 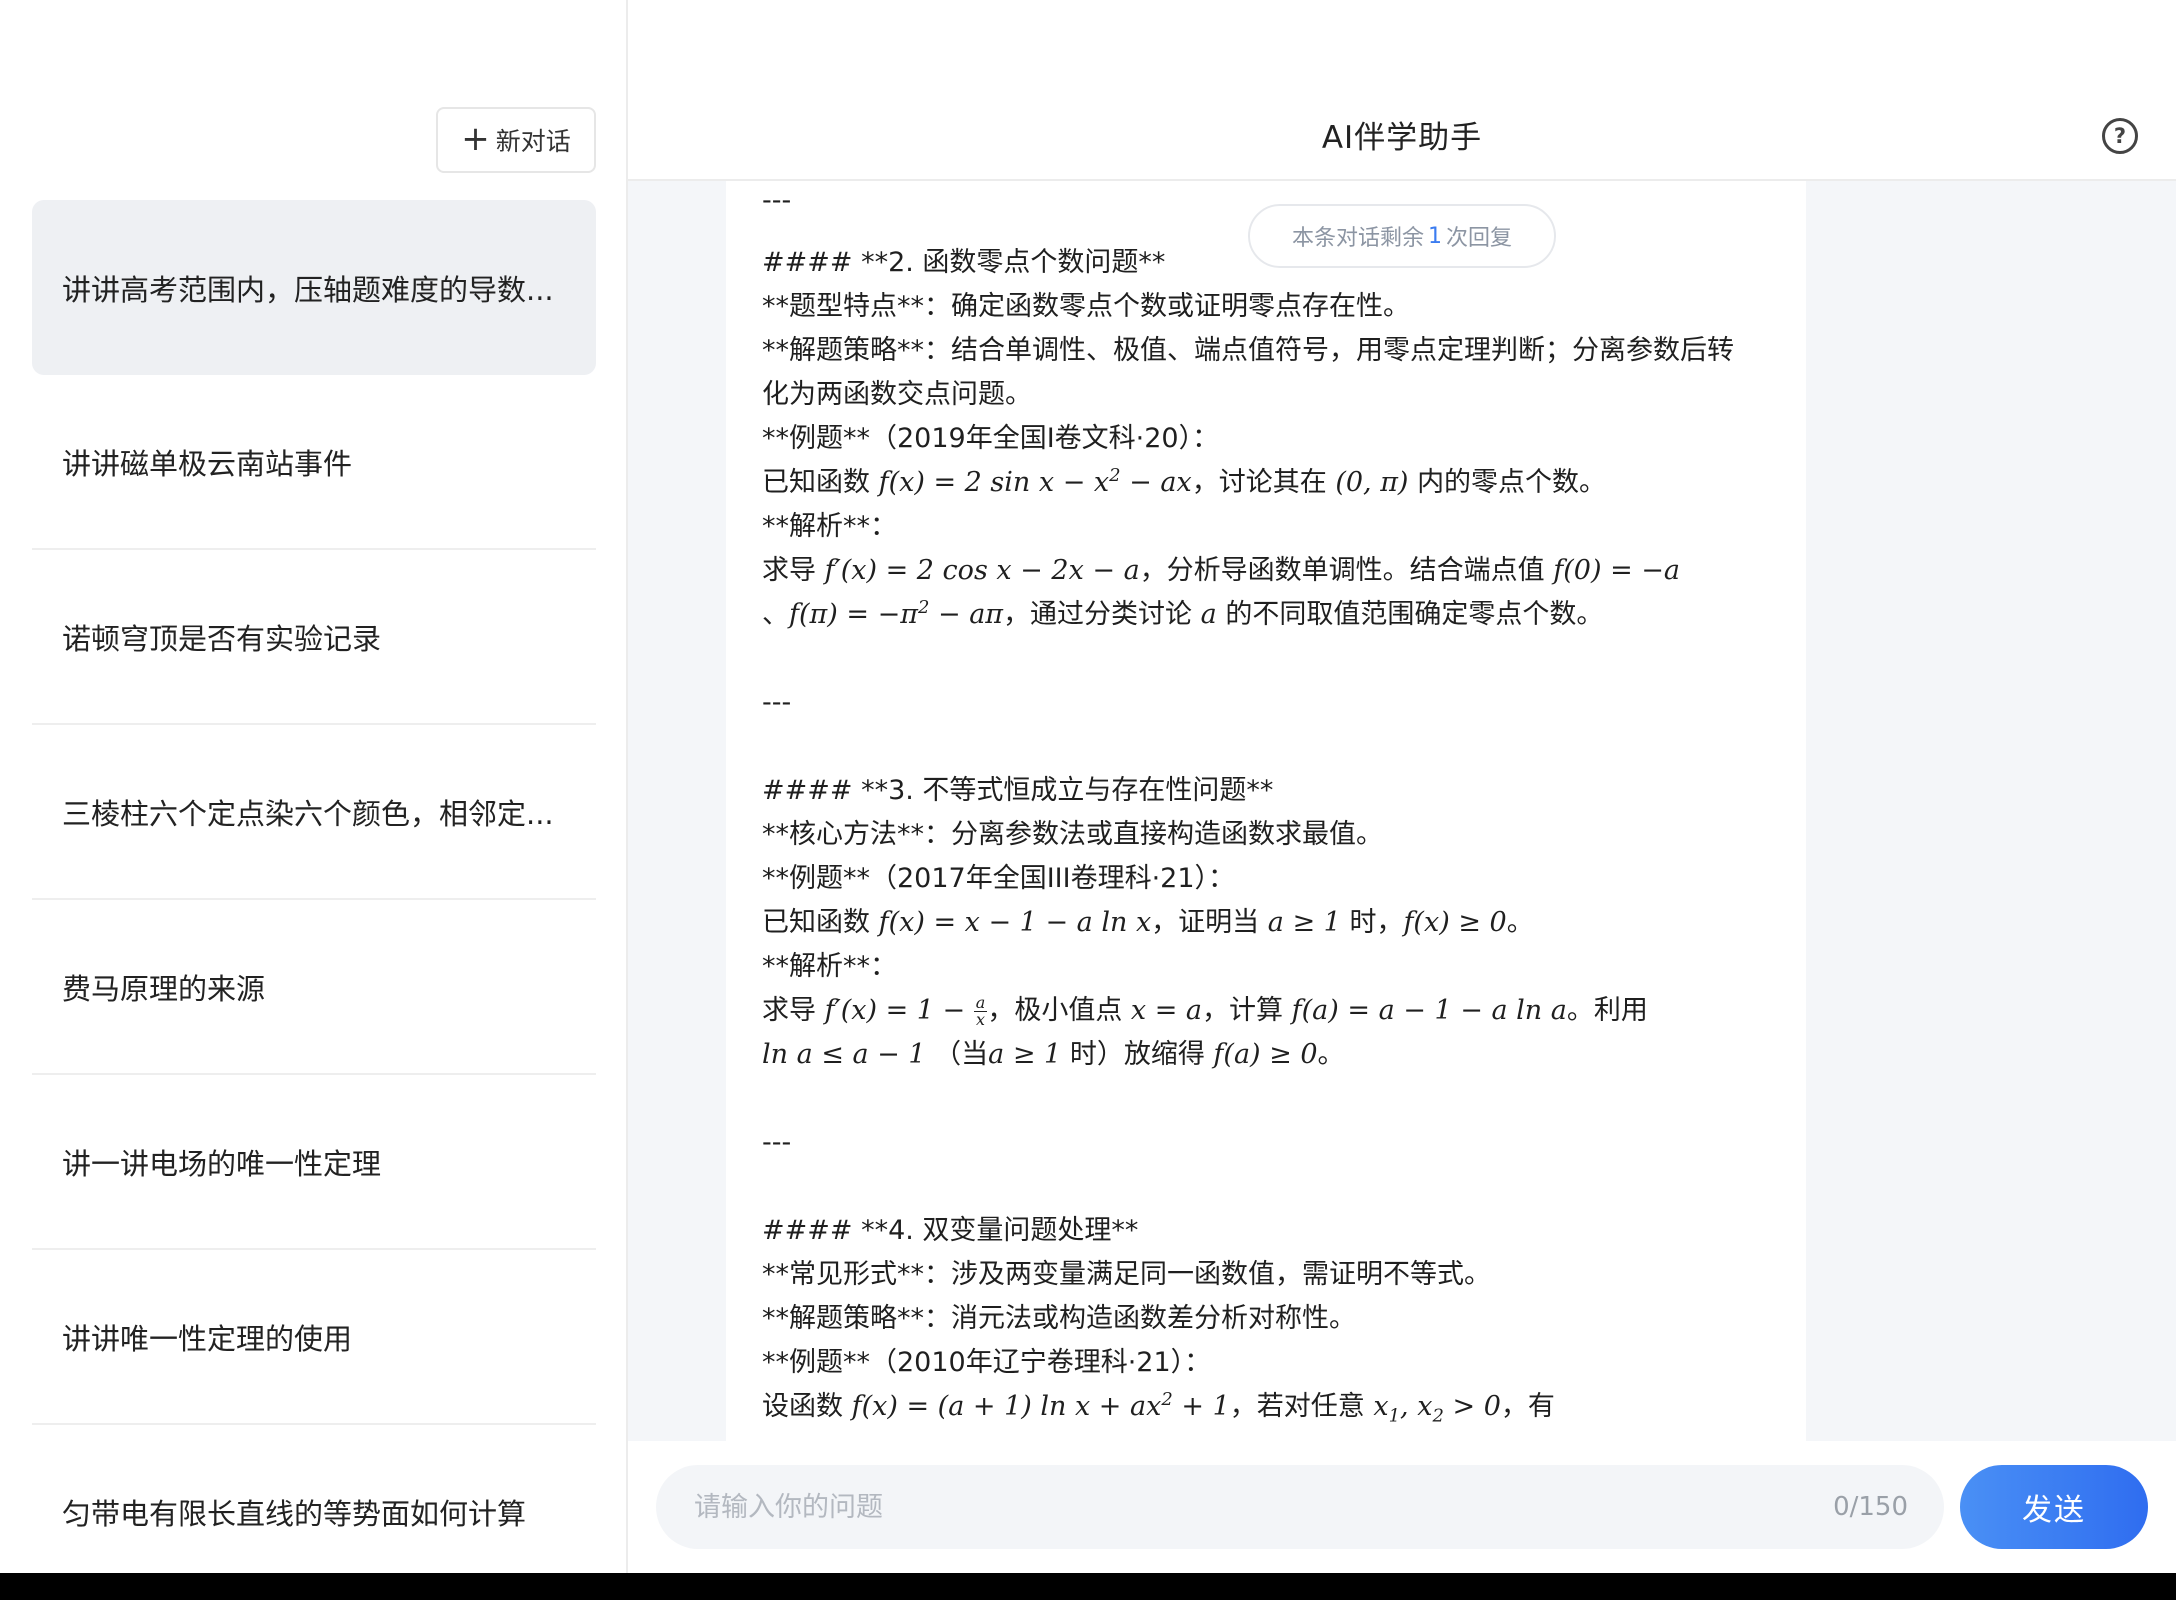 I want to click on input-bar: 0/150 发送, so click(x=1402, y=1507).